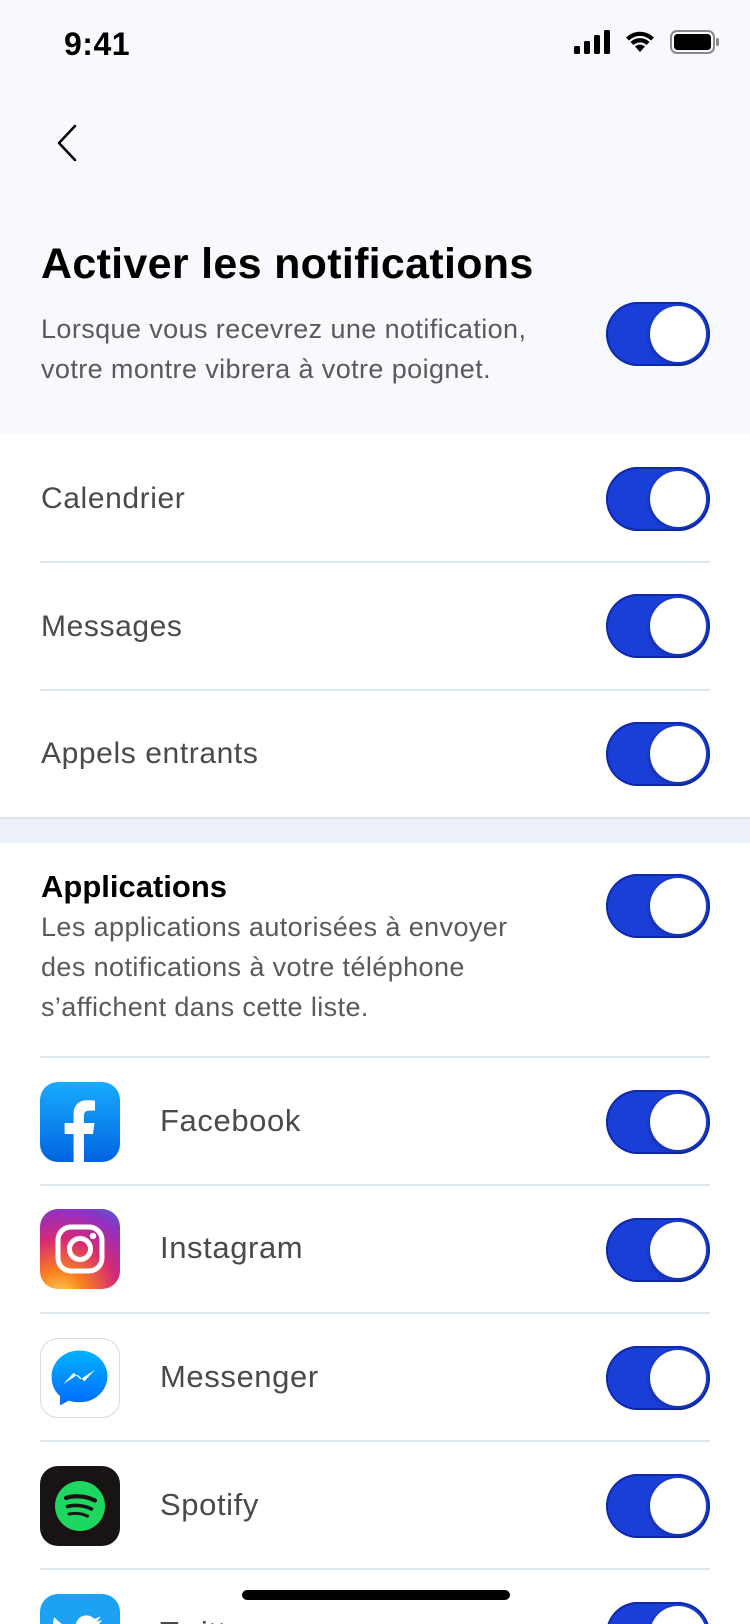 This screenshot has width=750, height=1624. I want to click on app-row-spotify: Spotify, so click(375, 1506).